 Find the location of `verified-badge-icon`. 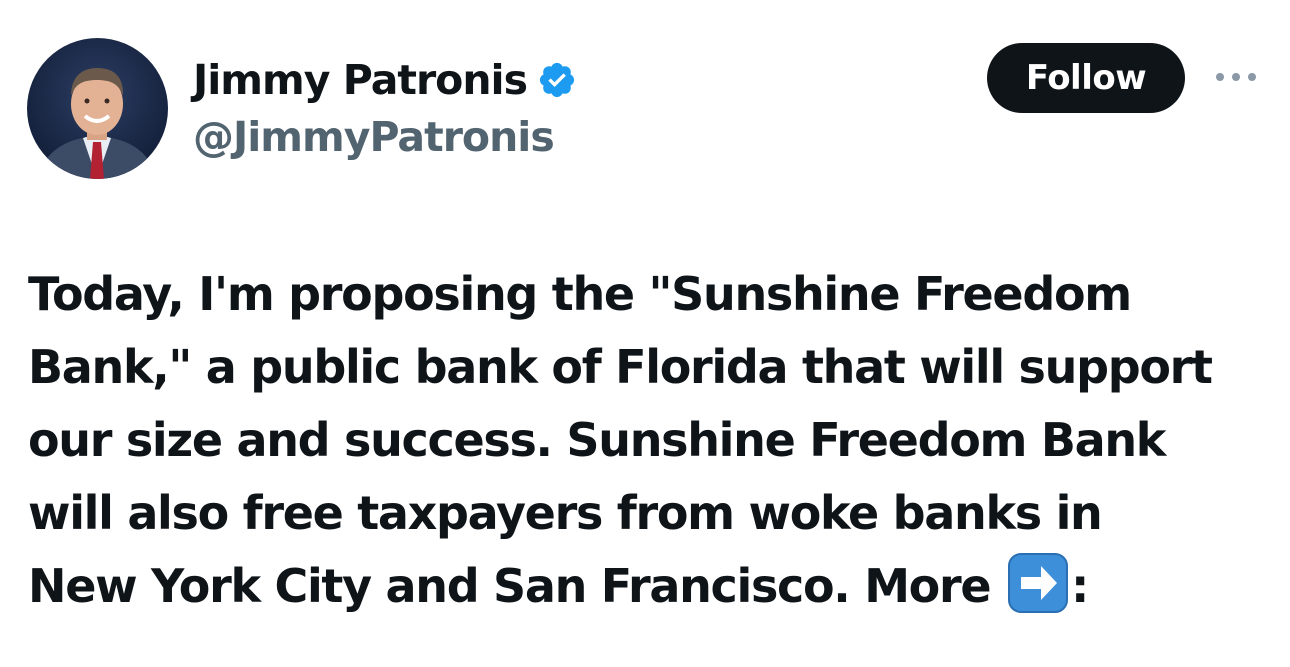

verified-badge-icon is located at coordinates (557, 80).